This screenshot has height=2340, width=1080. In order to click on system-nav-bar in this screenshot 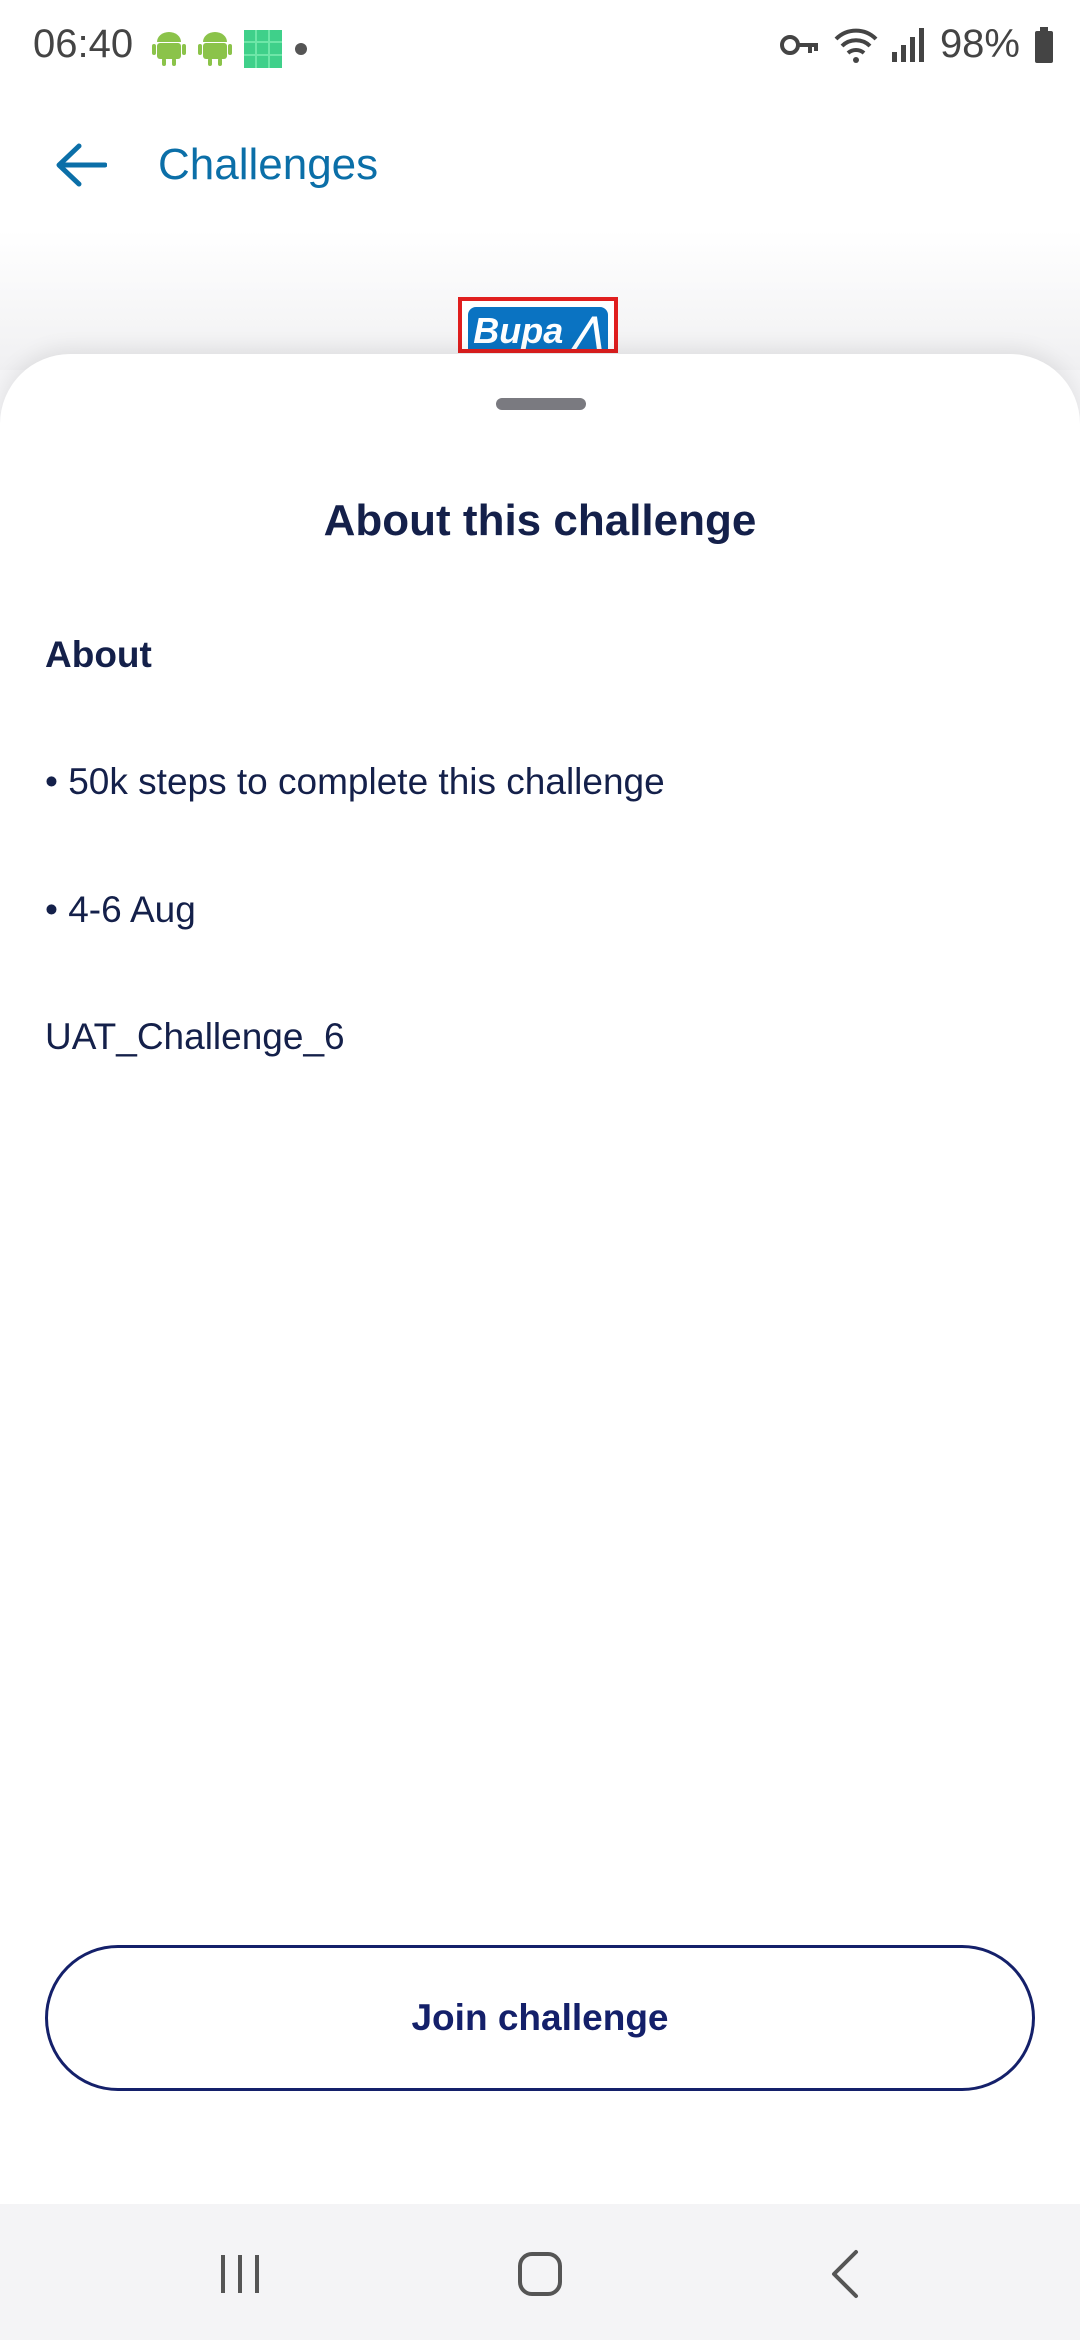, I will do `click(540, 2272)`.